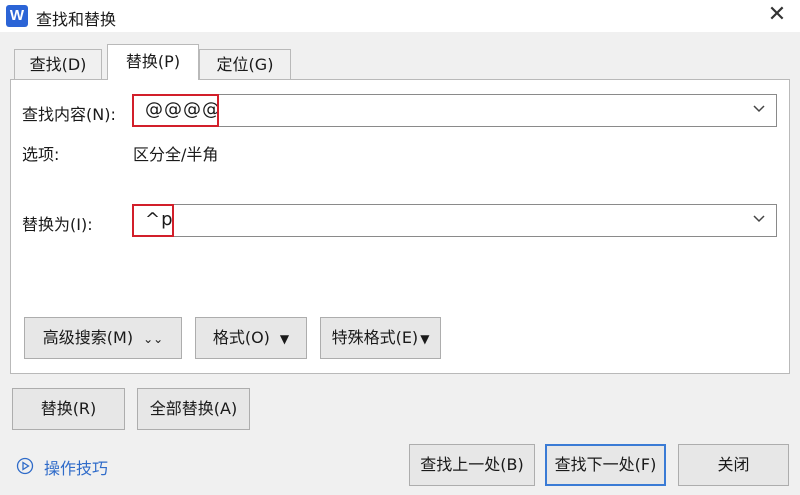 This screenshot has width=800, height=495. Describe the element at coordinates (88, 337) in the screenshot. I see `advanced-search-label: 高级搜索(M)` at that location.